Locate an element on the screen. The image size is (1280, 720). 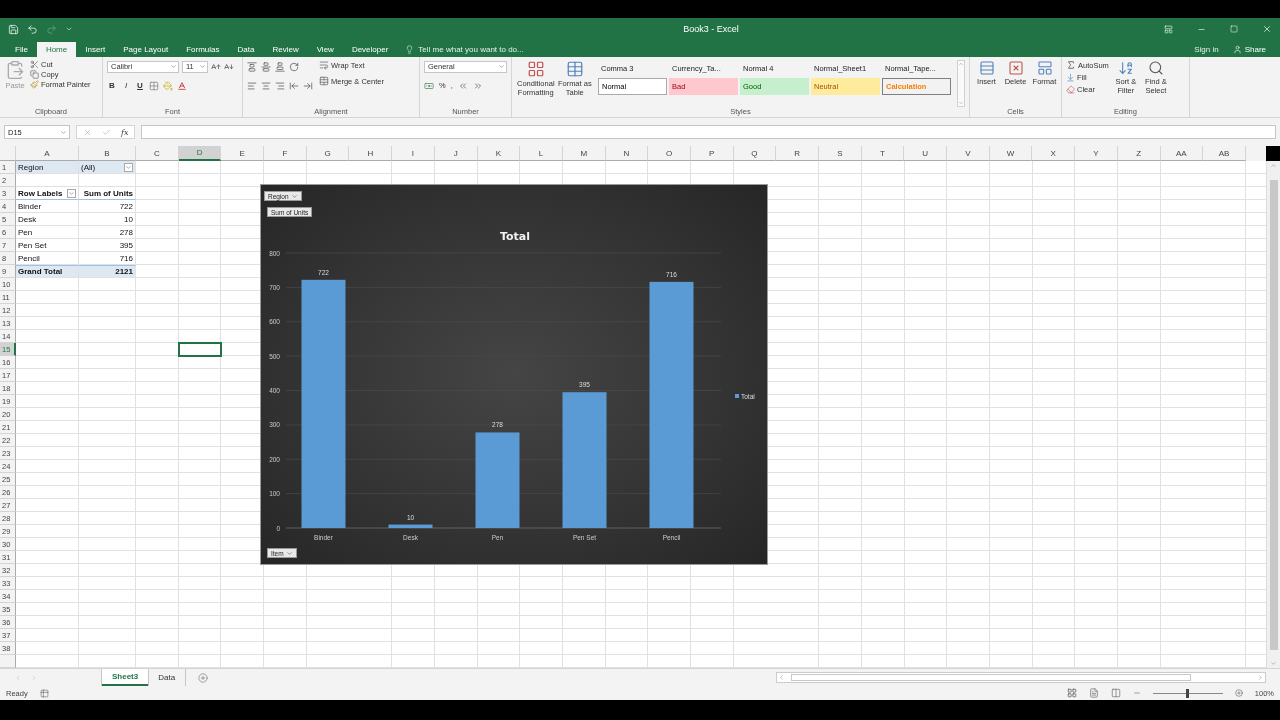
close-icon is located at coordinates (1267, 29).